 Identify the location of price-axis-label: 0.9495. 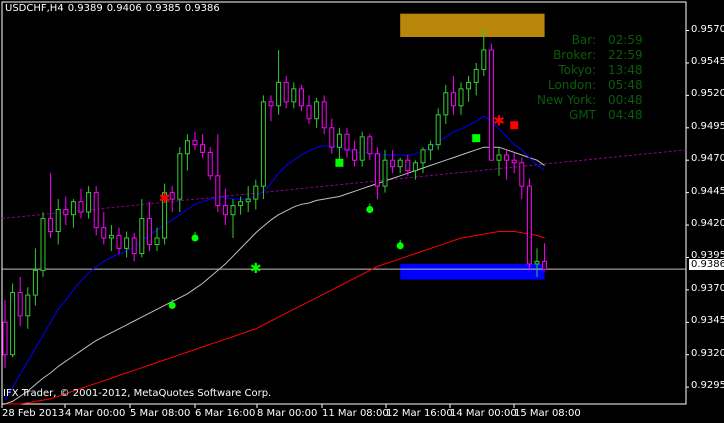
(707, 126).